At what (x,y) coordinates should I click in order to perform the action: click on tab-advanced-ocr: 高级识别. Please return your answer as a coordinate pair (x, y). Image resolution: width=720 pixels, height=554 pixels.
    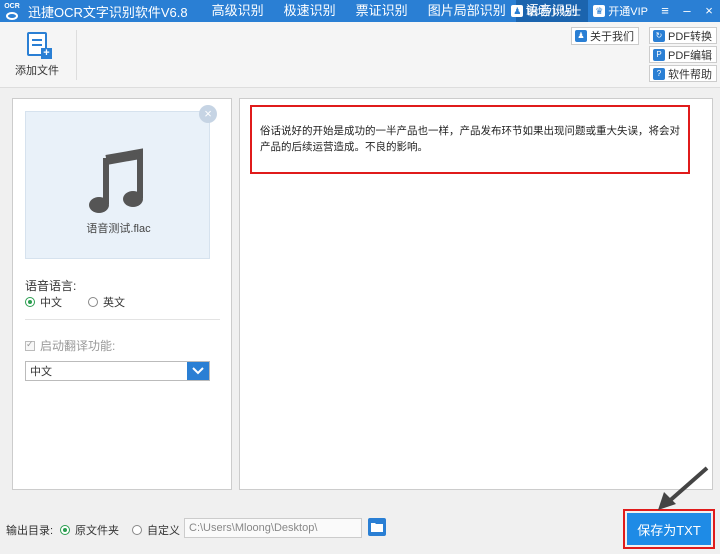
    Looking at the image, I should click on (238, 11).